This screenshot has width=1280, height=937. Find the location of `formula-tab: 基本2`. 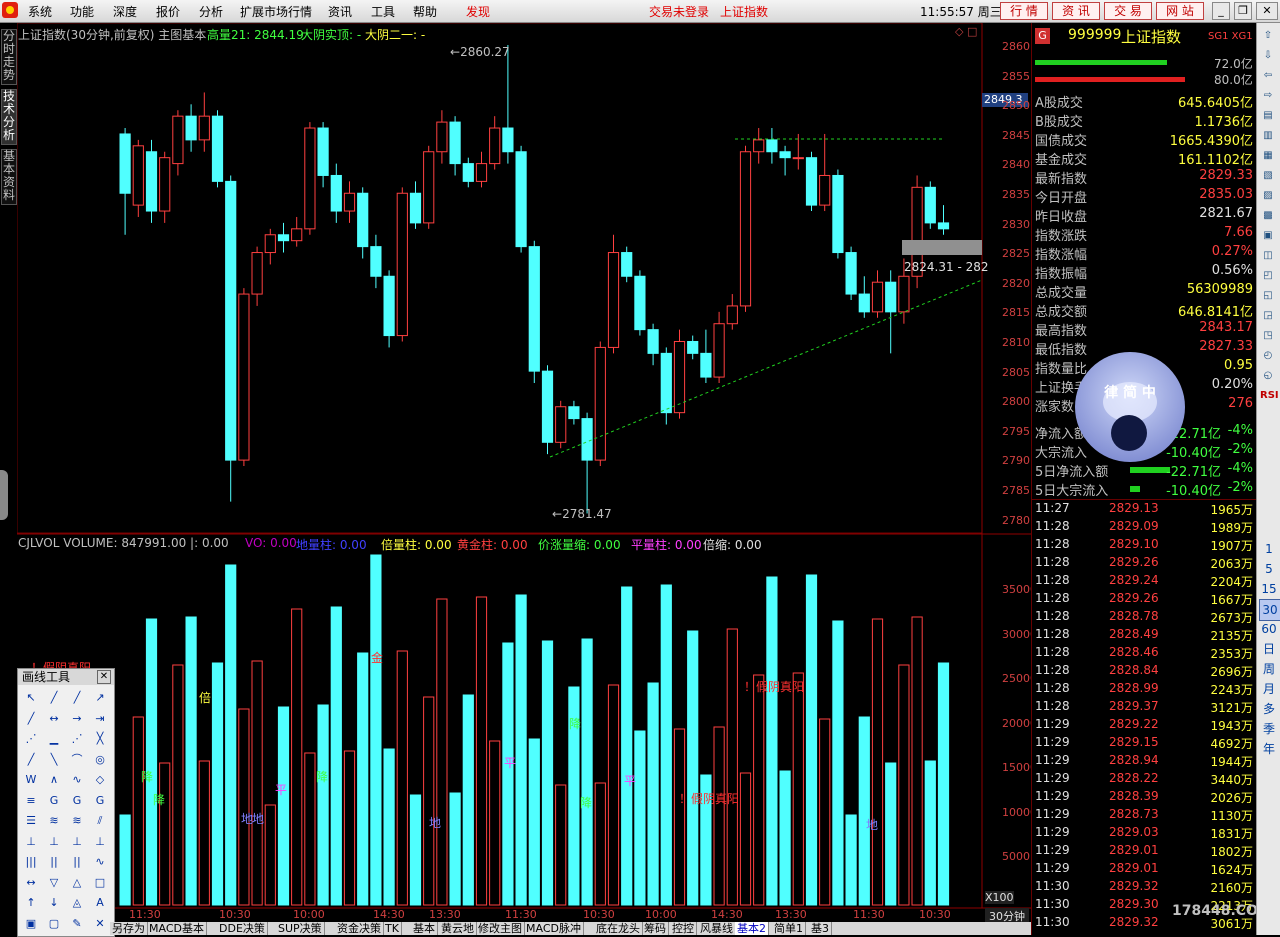

formula-tab: 基本2 is located at coordinates (752, 928).